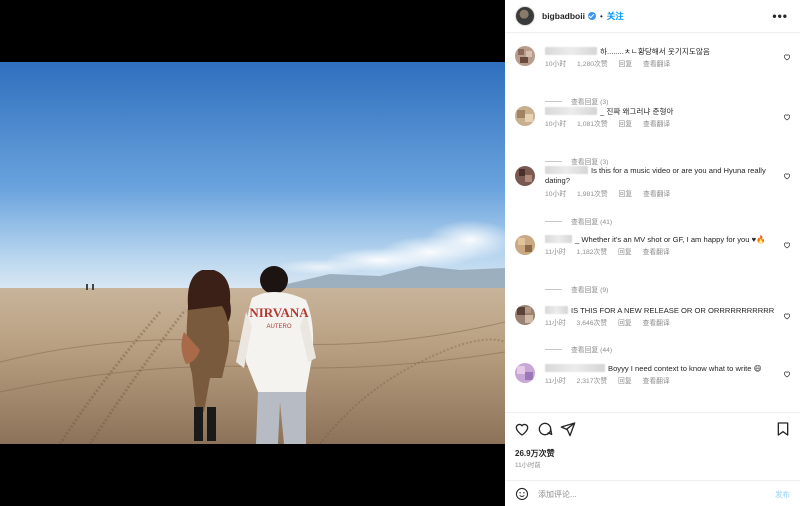  I want to click on heart-icon, so click(522, 429).